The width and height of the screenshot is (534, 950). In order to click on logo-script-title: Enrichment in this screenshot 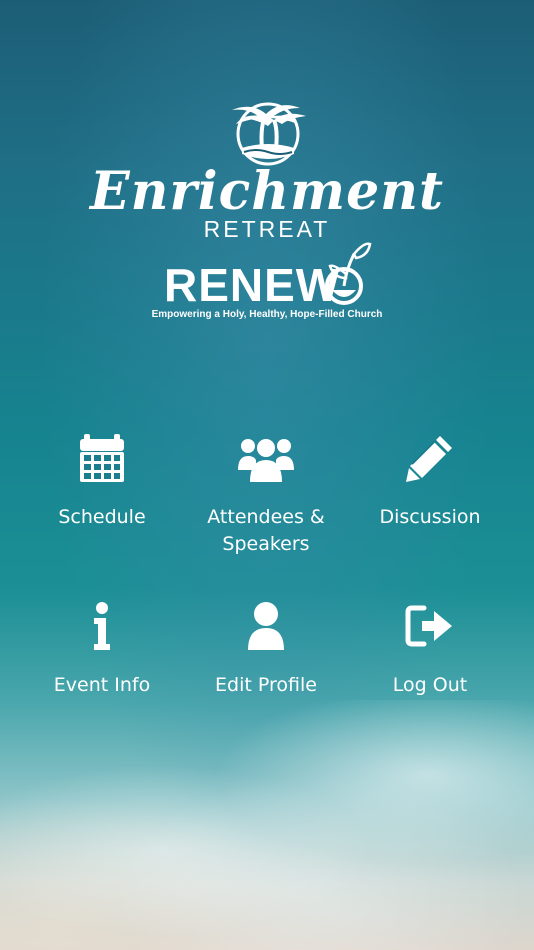, I will do `click(267, 191)`.